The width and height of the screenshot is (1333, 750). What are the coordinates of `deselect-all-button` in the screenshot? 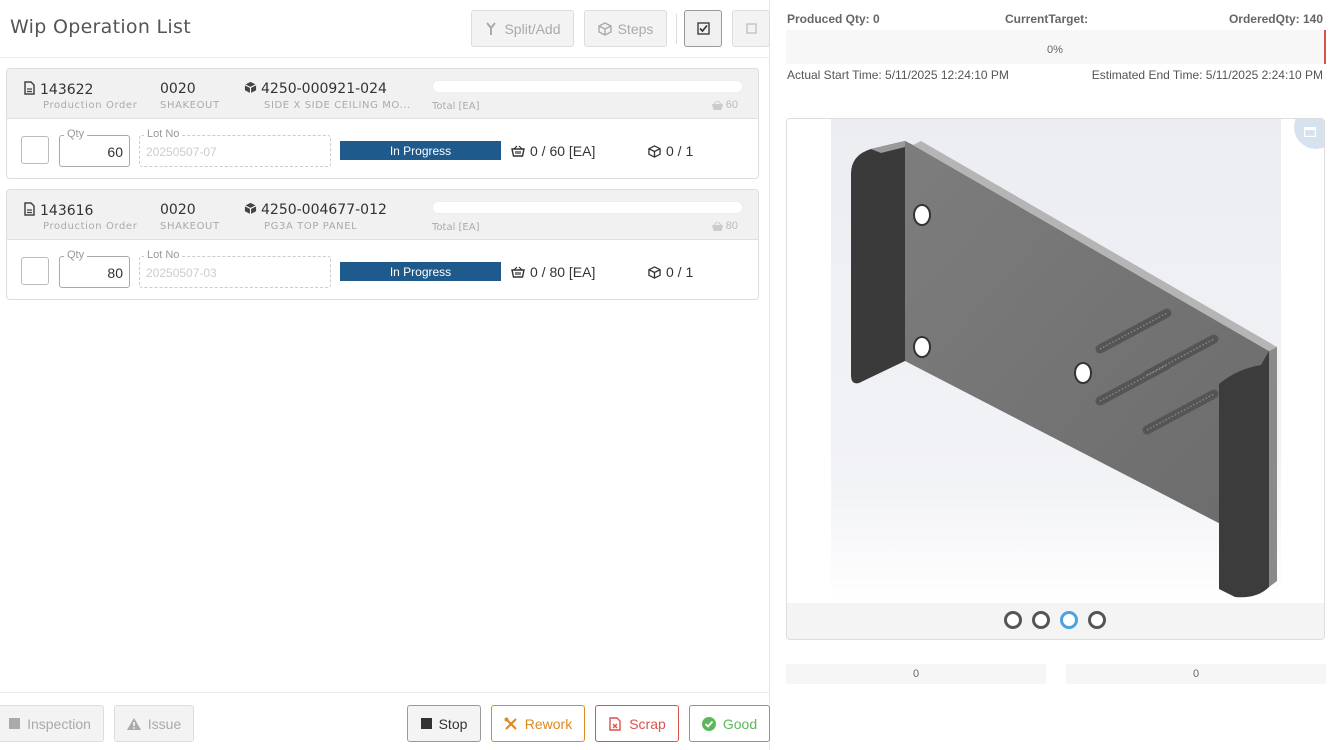 It's located at (751, 28).